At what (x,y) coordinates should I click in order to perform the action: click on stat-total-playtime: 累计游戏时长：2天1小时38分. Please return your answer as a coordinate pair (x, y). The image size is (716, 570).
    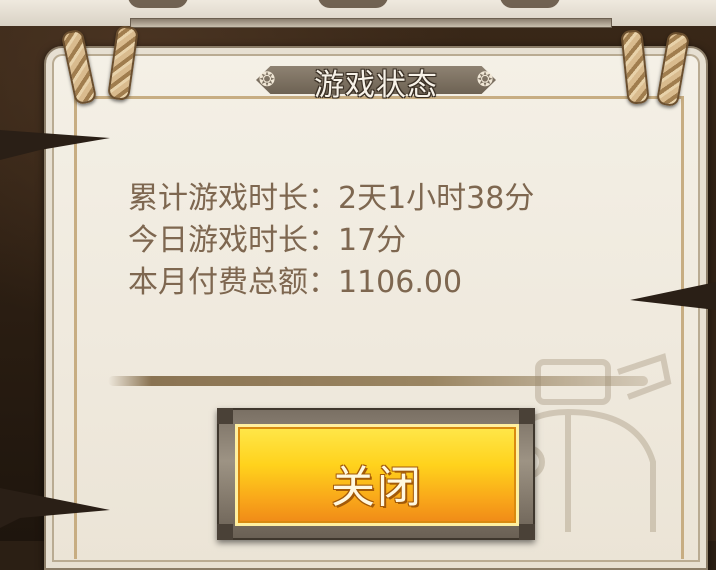
    Looking at the image, I should click on (331, 199).